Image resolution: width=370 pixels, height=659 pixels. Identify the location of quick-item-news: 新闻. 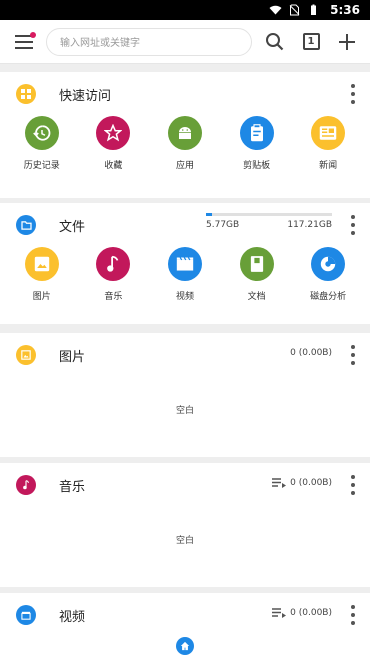
(328, 143).